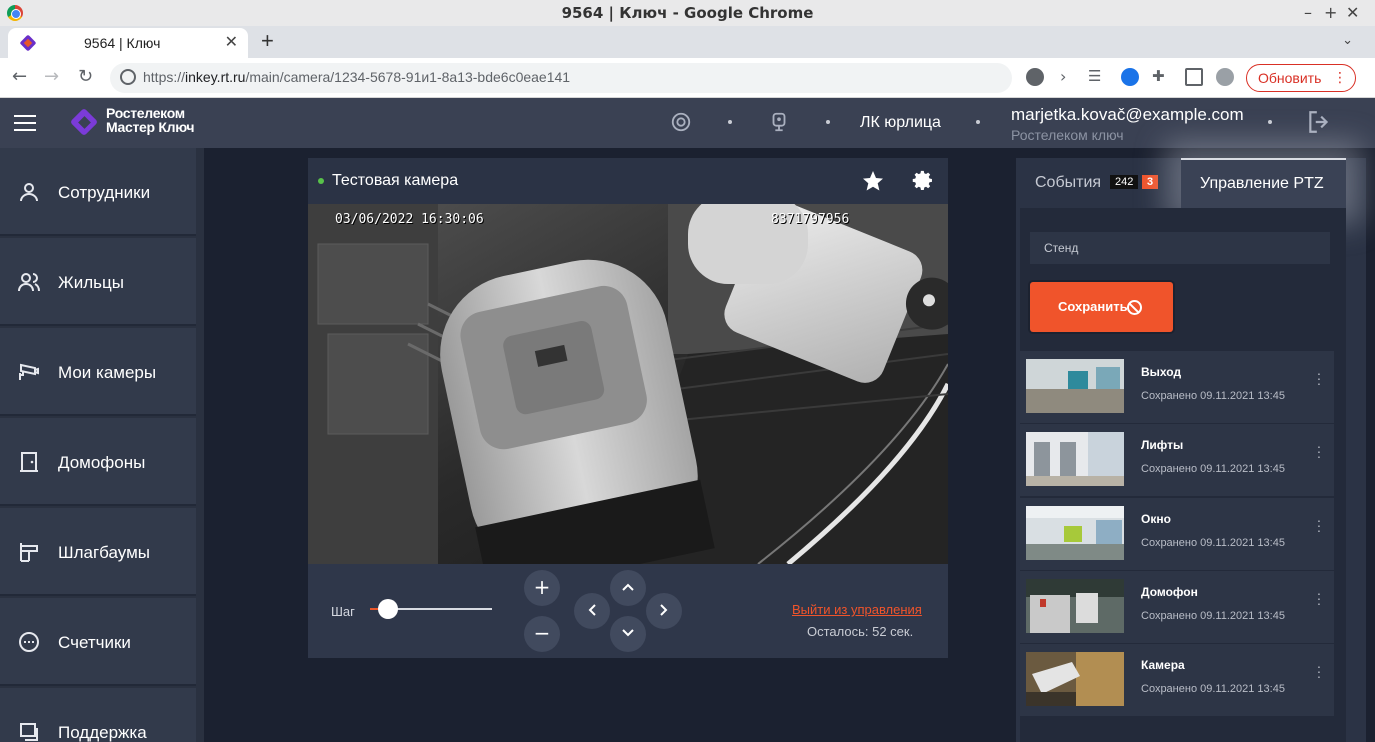 Image resolution: width=1375 pixels, height=742 pixels. What do you see at coordinates (1130, 77) in the screenshot?
I see `translate-icon` at bounding box center [1130, 77].